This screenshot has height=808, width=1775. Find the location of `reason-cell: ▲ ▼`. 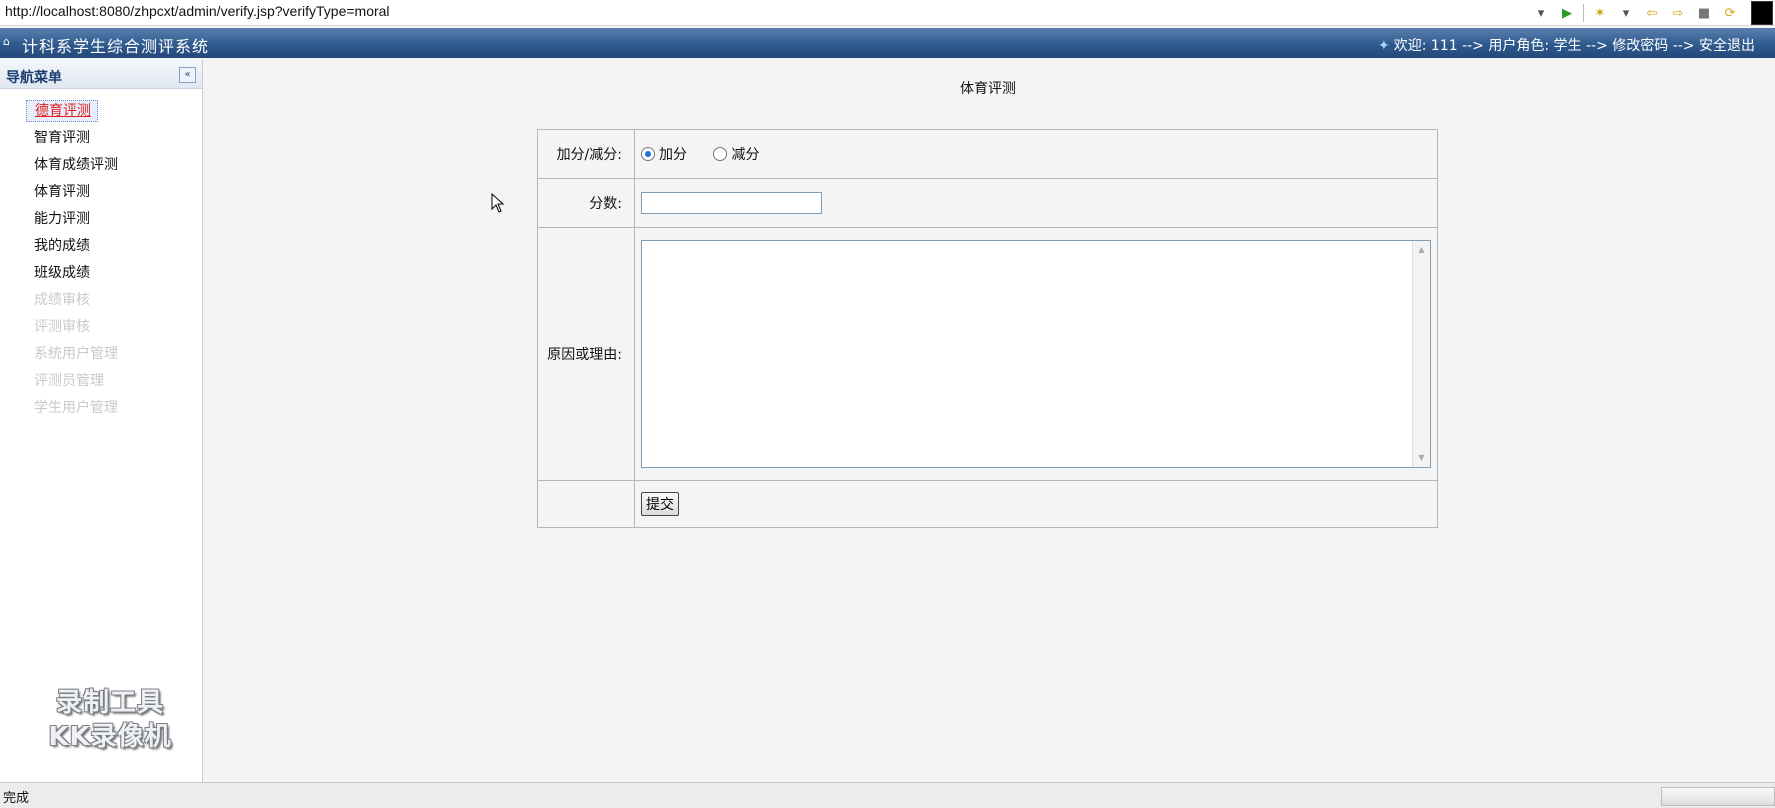

reason-cell: ▲ ▼ is located at coordinates (1036, 354).